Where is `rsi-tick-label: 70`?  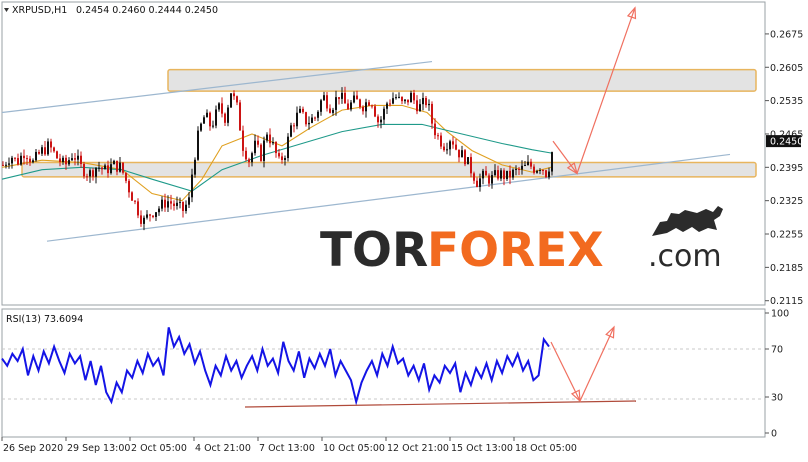 rsi-tick-label: 70 is located at coordinates (777, 350).